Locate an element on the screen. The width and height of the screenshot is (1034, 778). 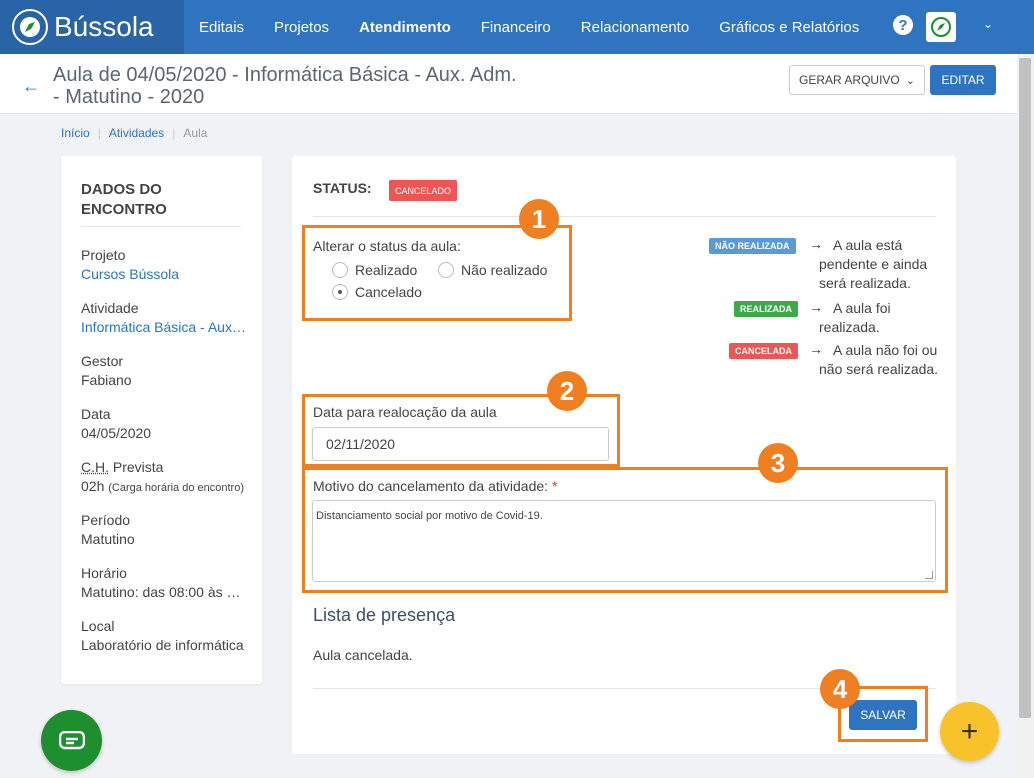
legend-badge-cancelada: CANCELADA is located at coordinates (763, 351).